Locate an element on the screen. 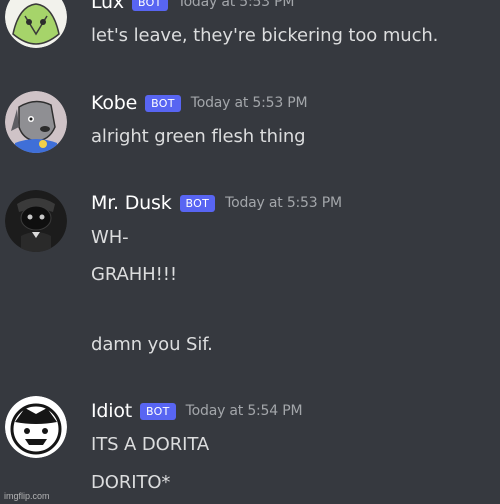 The height and width of the screenshot is (504, 500). username: Lux is located at coordinates (107, 6).